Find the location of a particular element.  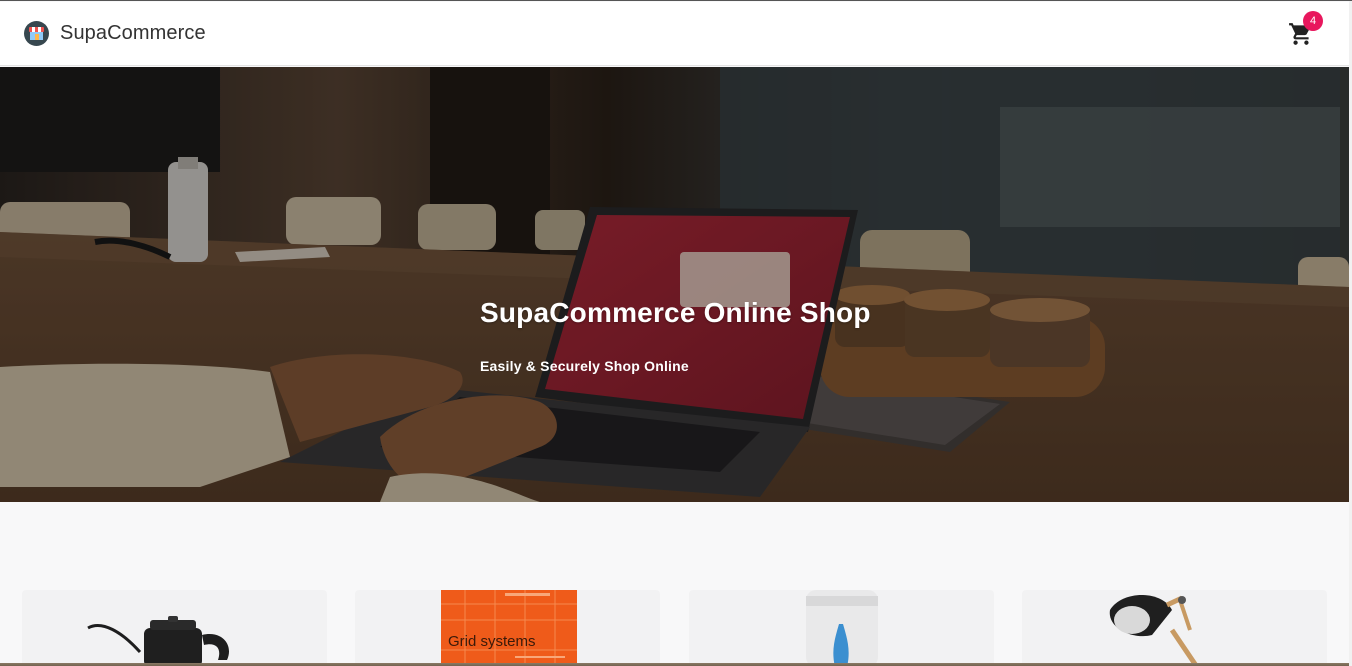

brand-name: SupaCommerce is located at coordinates (133, 33).